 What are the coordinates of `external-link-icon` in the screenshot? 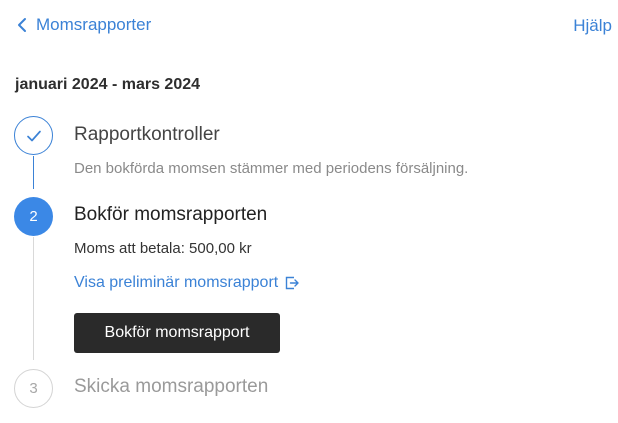 It's located at (292, 283).